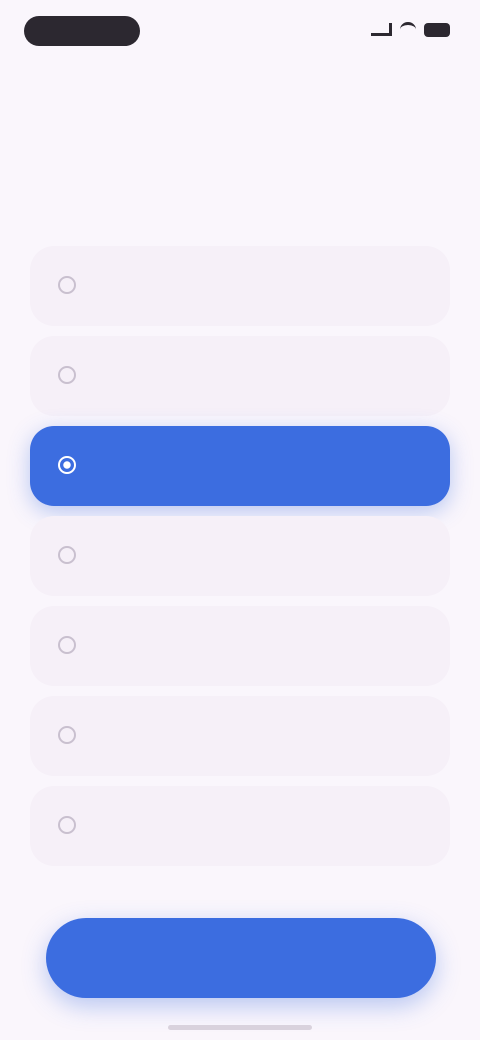 The height and width of the screenshot is (1040, 480). I want to click on wifi-icon, so click(408, 29).